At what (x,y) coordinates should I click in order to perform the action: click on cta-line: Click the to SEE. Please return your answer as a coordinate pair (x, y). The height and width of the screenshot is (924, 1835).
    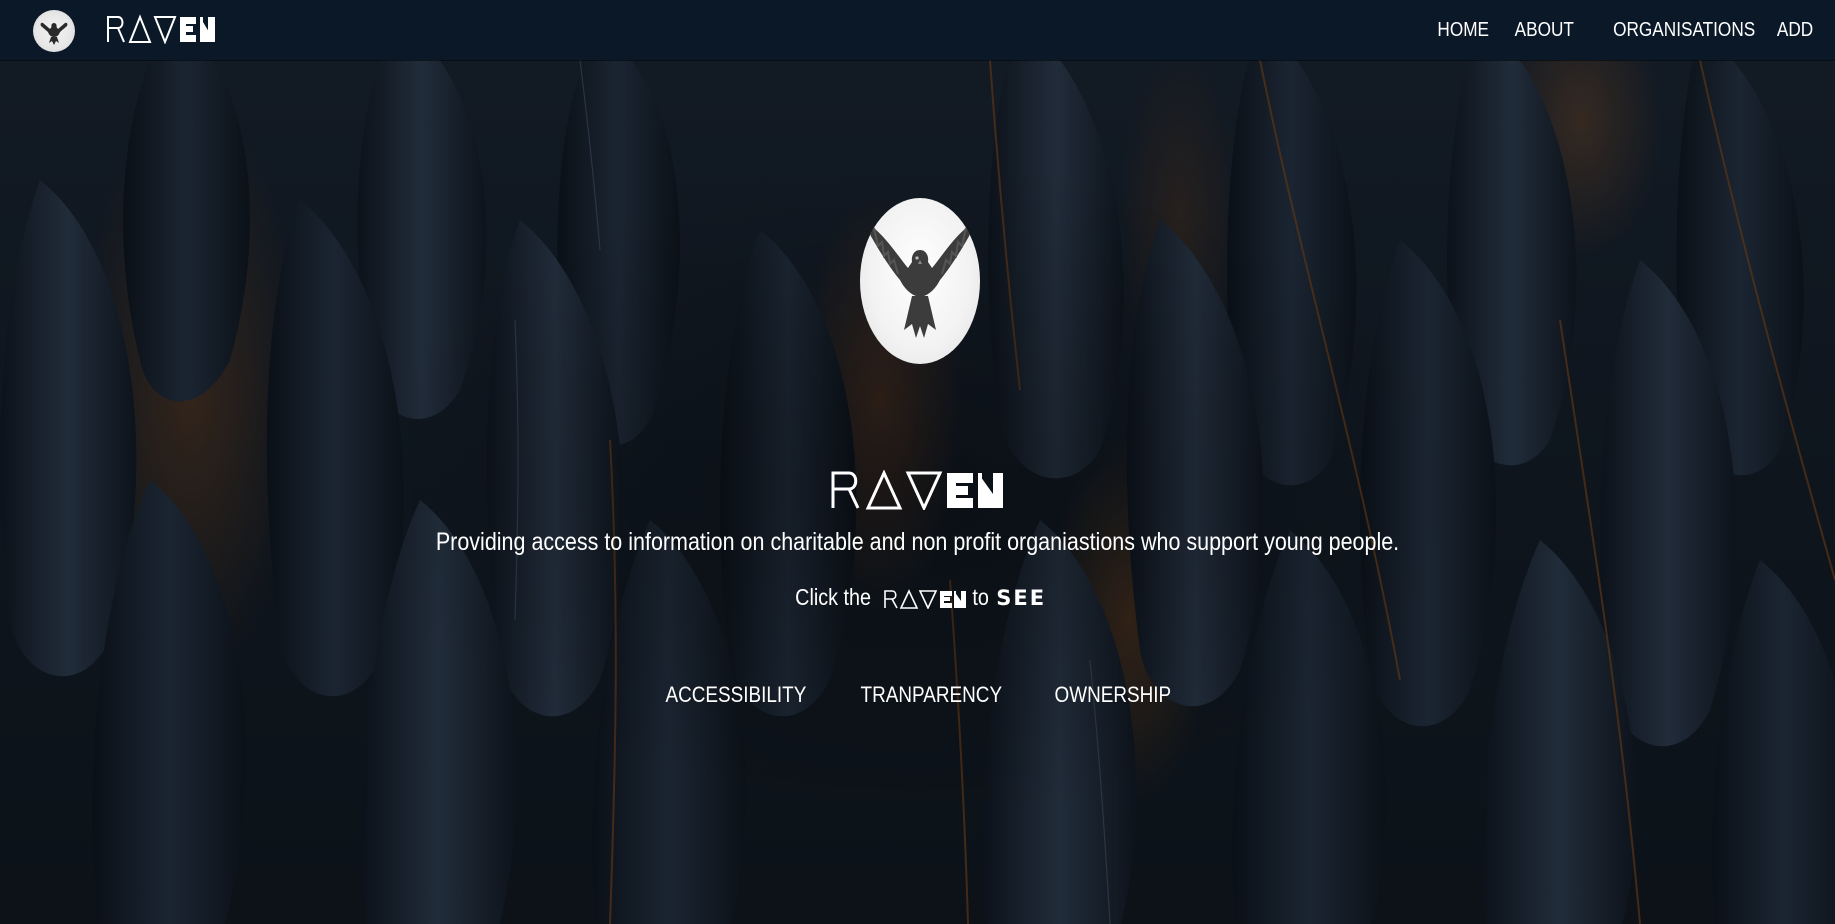
    Looking at the image, I should click on (917, 597).